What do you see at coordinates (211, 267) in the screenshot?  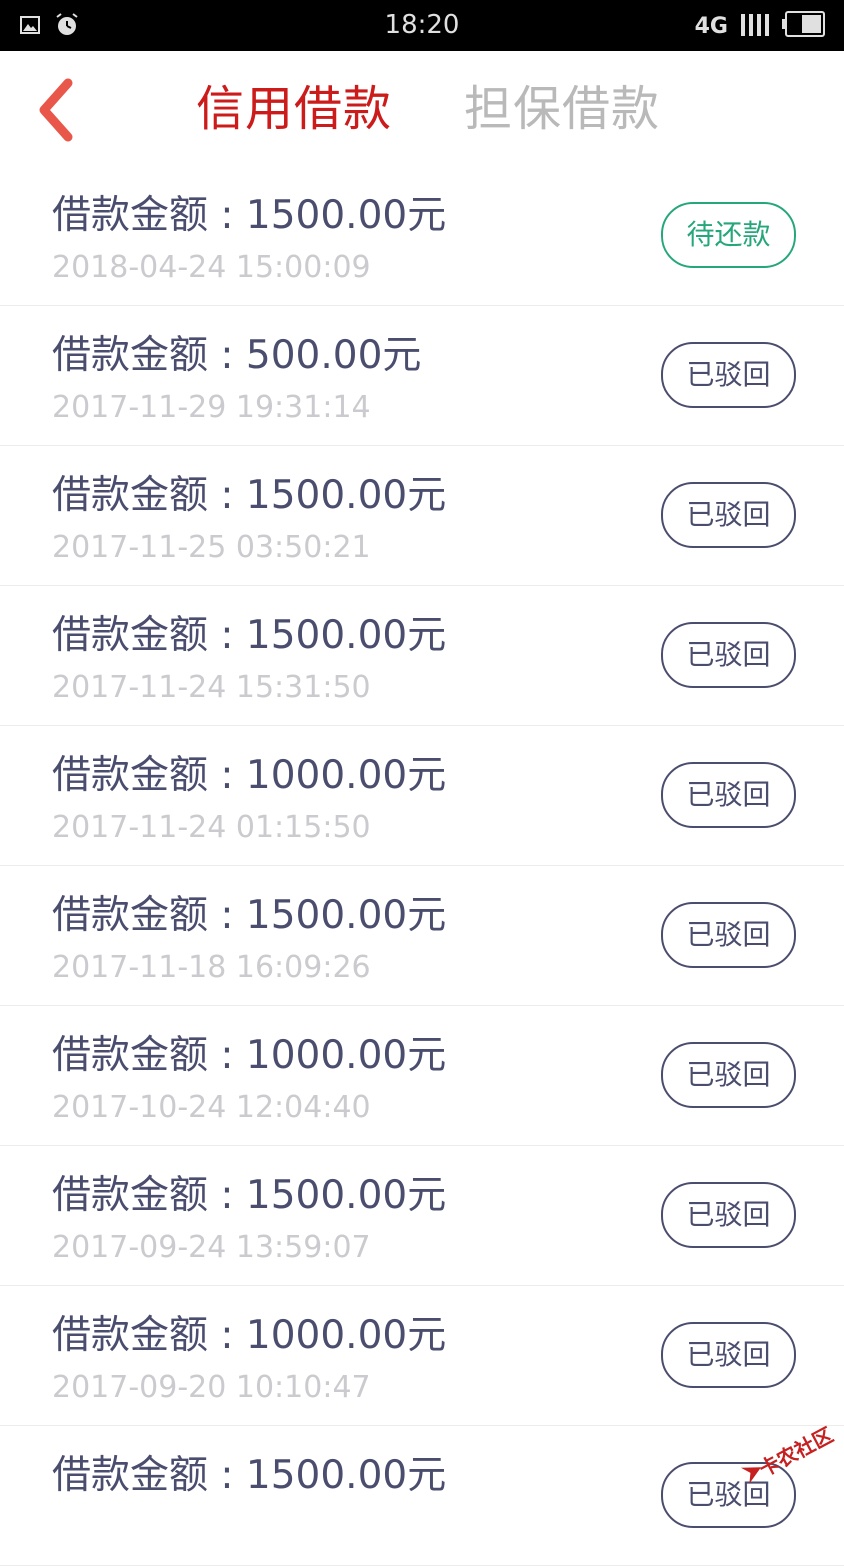 I see `loan-date: 2018-04-24 15:00:09` at bounding box center [211, 267].